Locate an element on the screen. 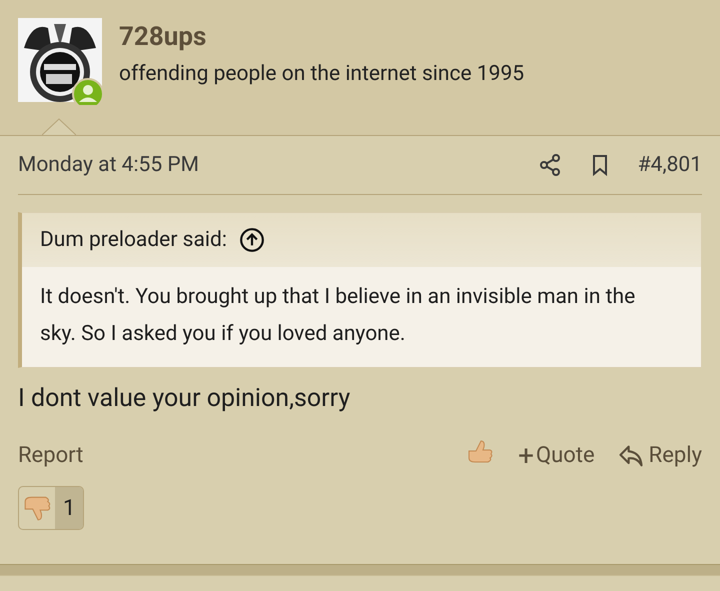 Image resolution: width=720 pixels, height=591 pixels. quote-button: +Quote is located at coordinates (556, 455).